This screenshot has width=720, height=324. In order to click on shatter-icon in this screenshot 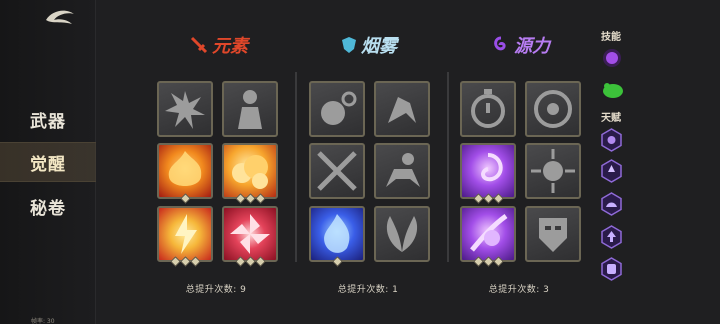, I will do `click(553, 171)`.